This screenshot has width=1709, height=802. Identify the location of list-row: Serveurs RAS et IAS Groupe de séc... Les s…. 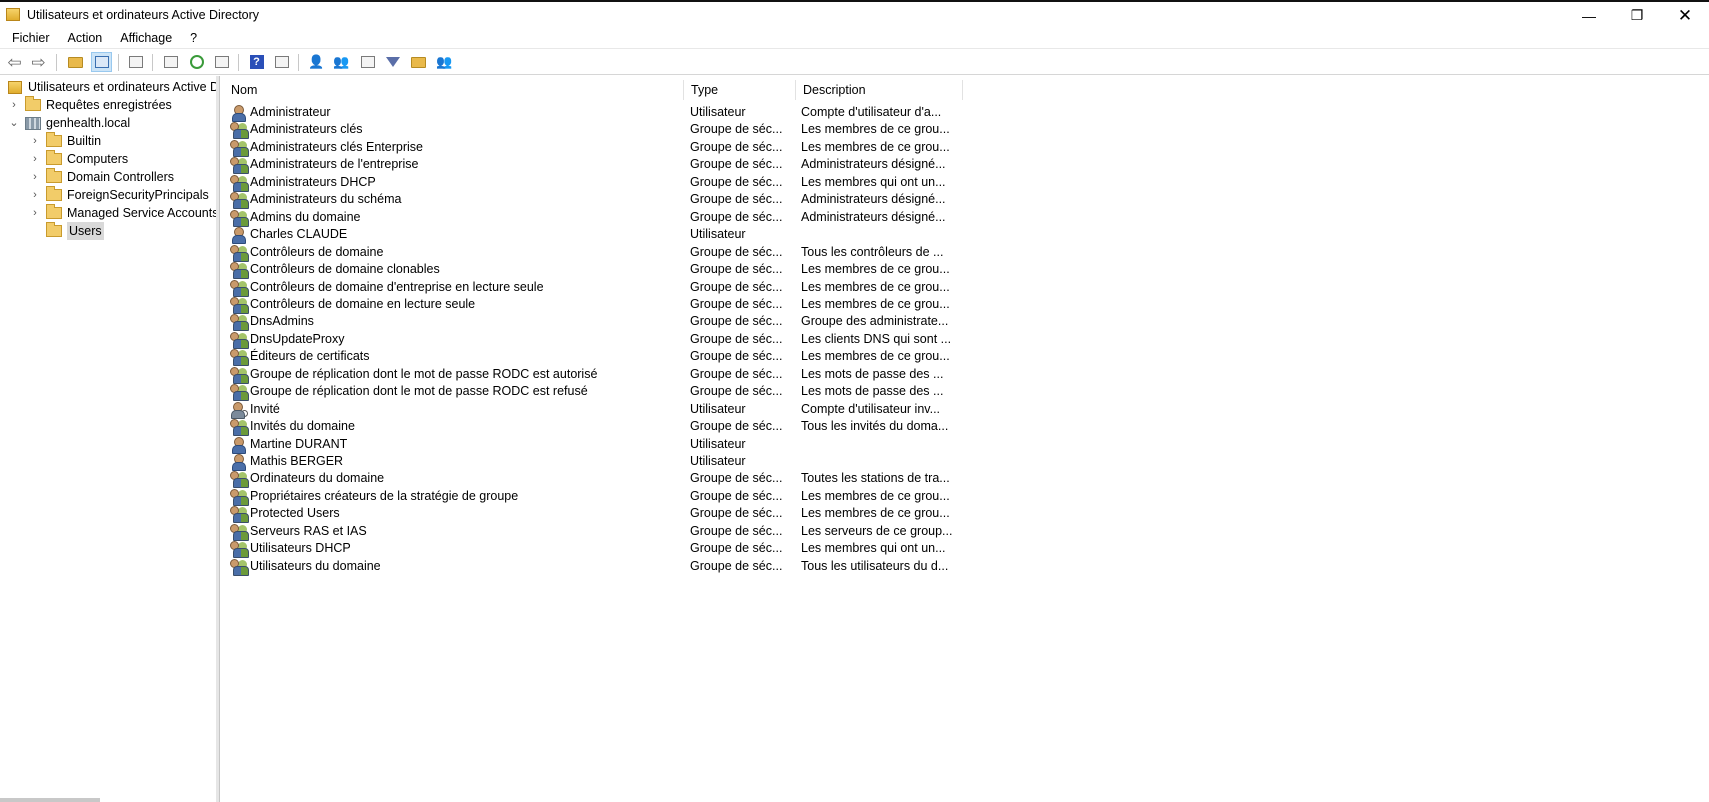
(600, 531).